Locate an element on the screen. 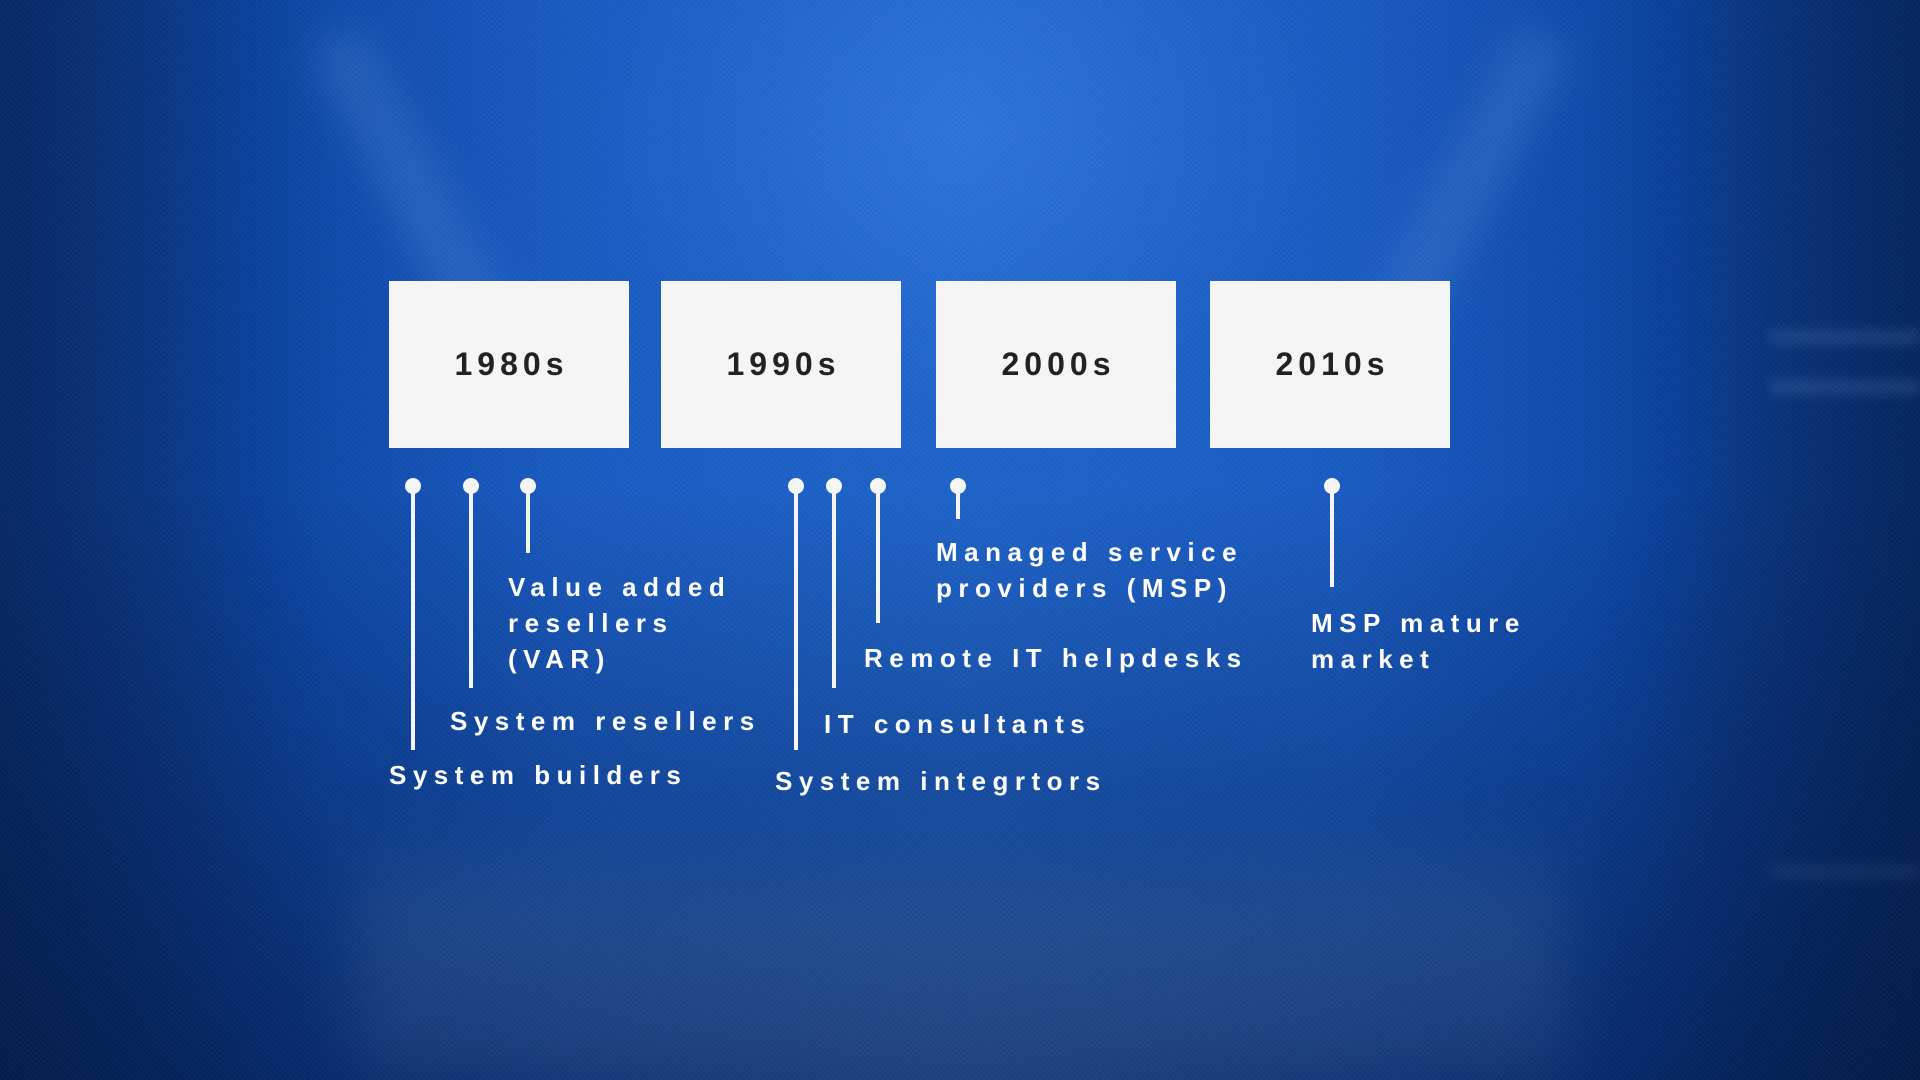 This screenshot has height=1080, width=1920. event-label-line: System resellers is located at coordinates (605, 721).